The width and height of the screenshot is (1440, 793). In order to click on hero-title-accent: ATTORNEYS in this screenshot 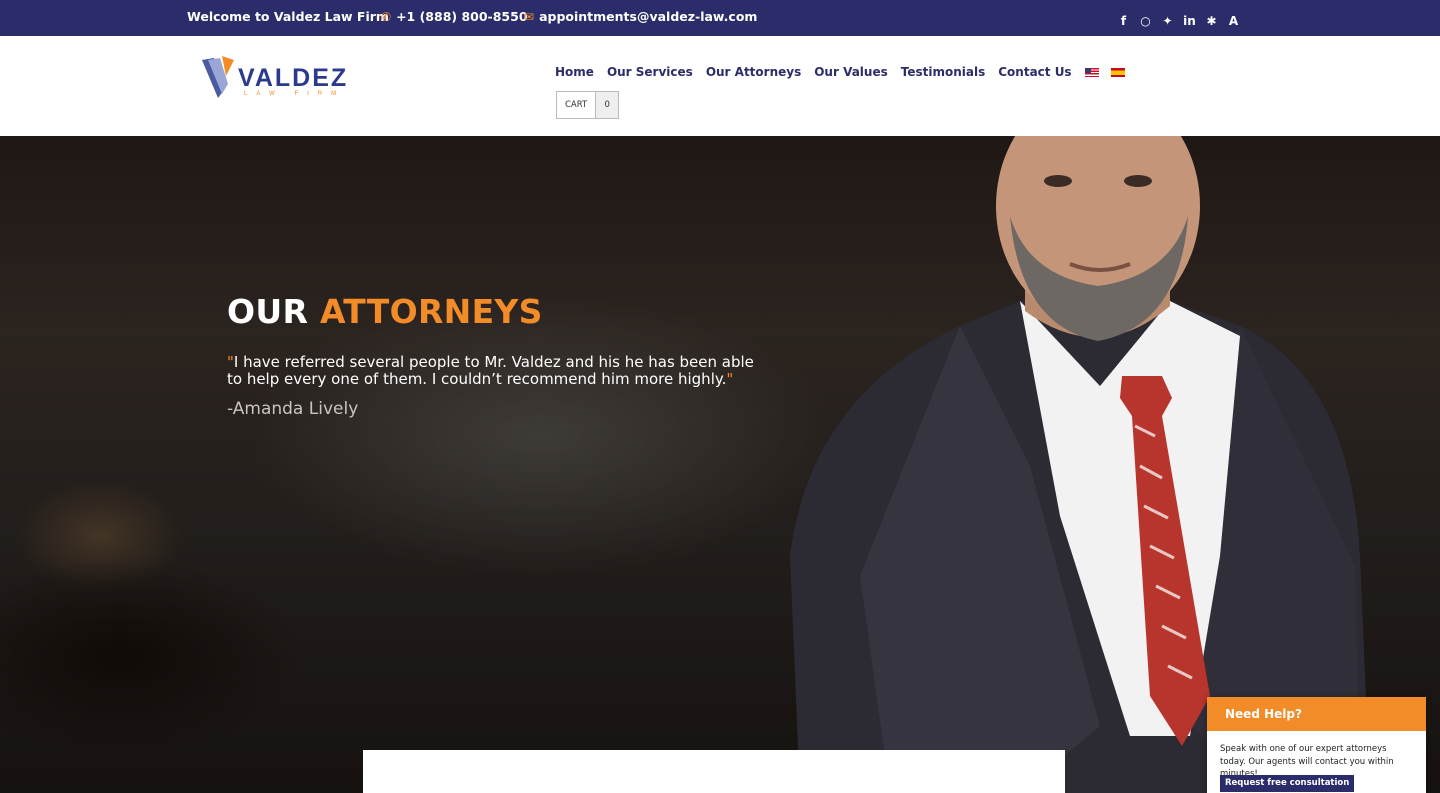, I will do `click(431, 311)`.